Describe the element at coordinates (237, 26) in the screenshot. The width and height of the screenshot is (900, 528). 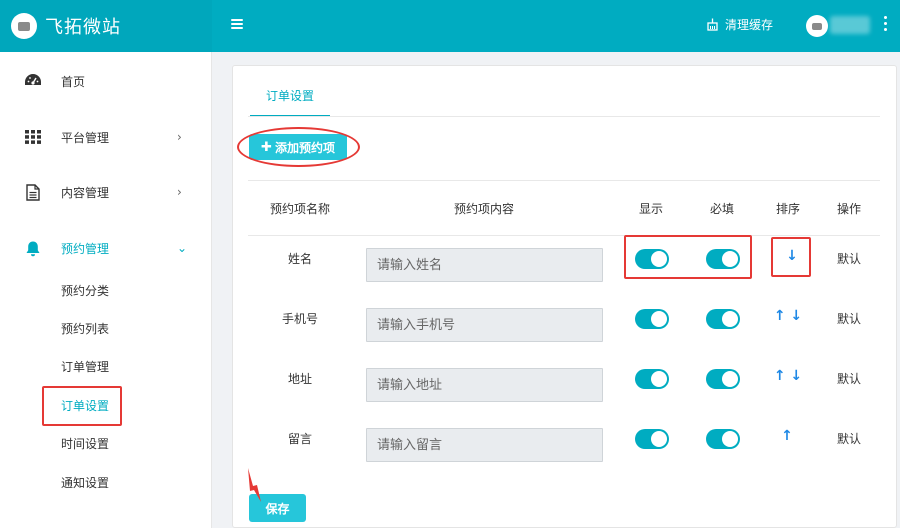
I see `hamburger-menu-icon` at that location.